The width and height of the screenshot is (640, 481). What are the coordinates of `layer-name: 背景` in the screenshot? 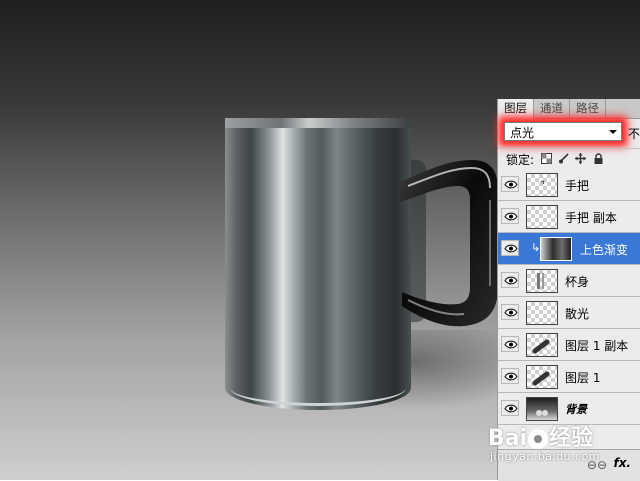 It's located at (576, 409).